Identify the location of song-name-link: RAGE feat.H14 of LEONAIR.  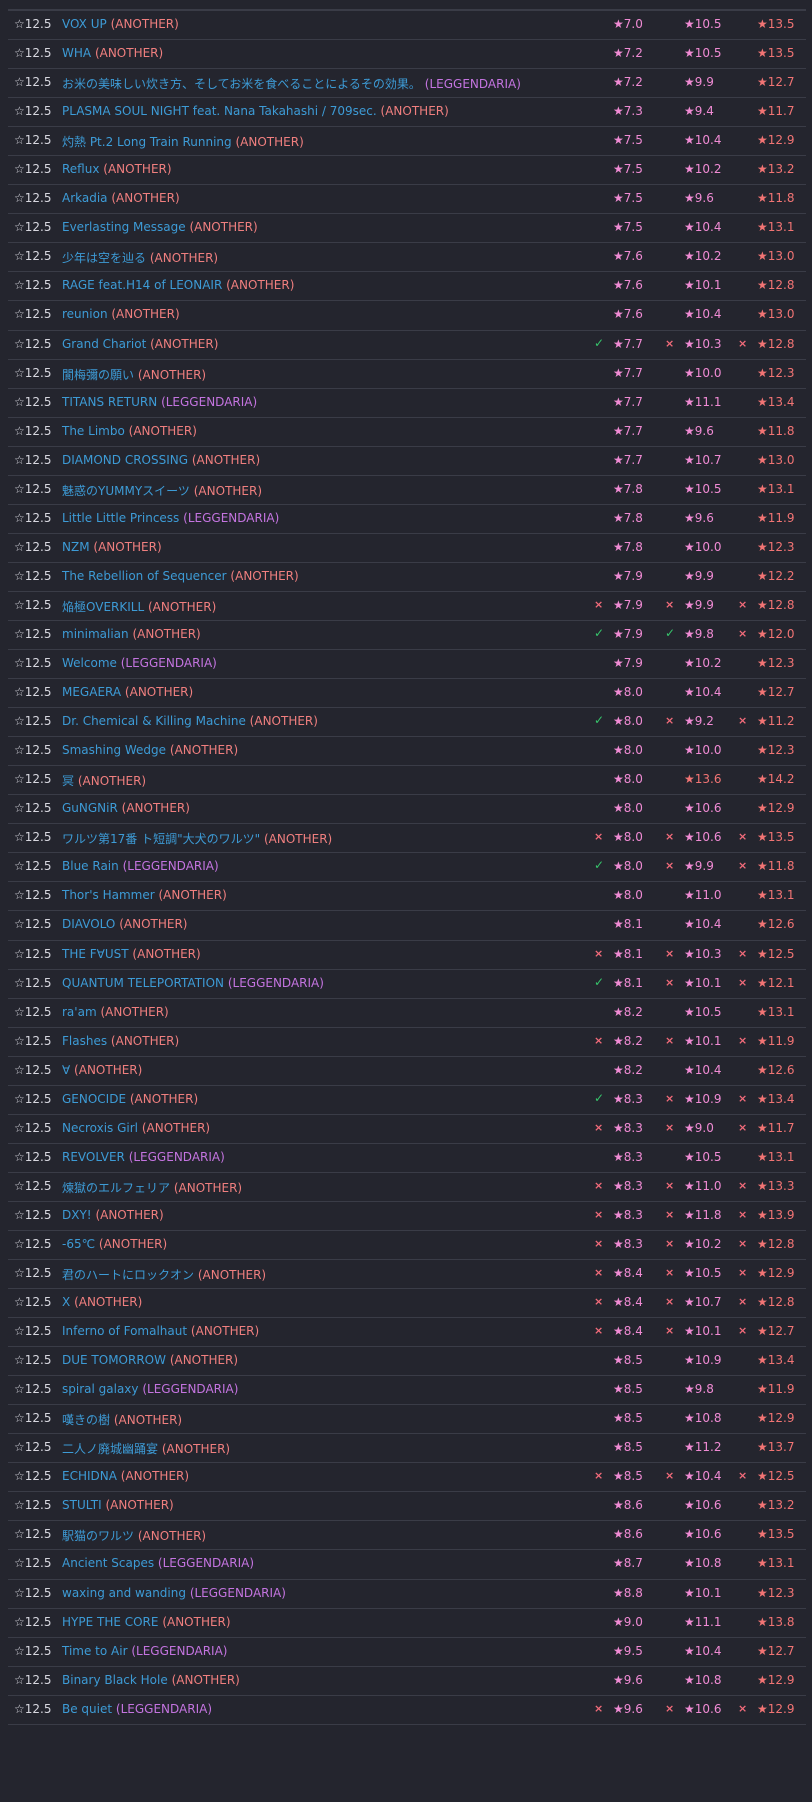
(142, 285).